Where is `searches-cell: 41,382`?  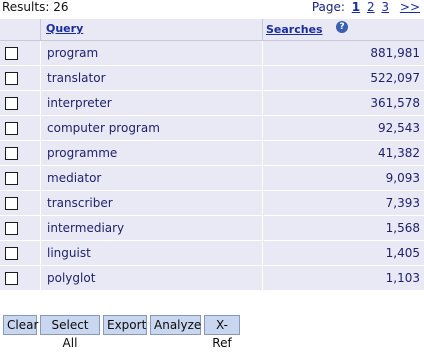
searches-cell: 41,382 is located at coordinates (399, 153).